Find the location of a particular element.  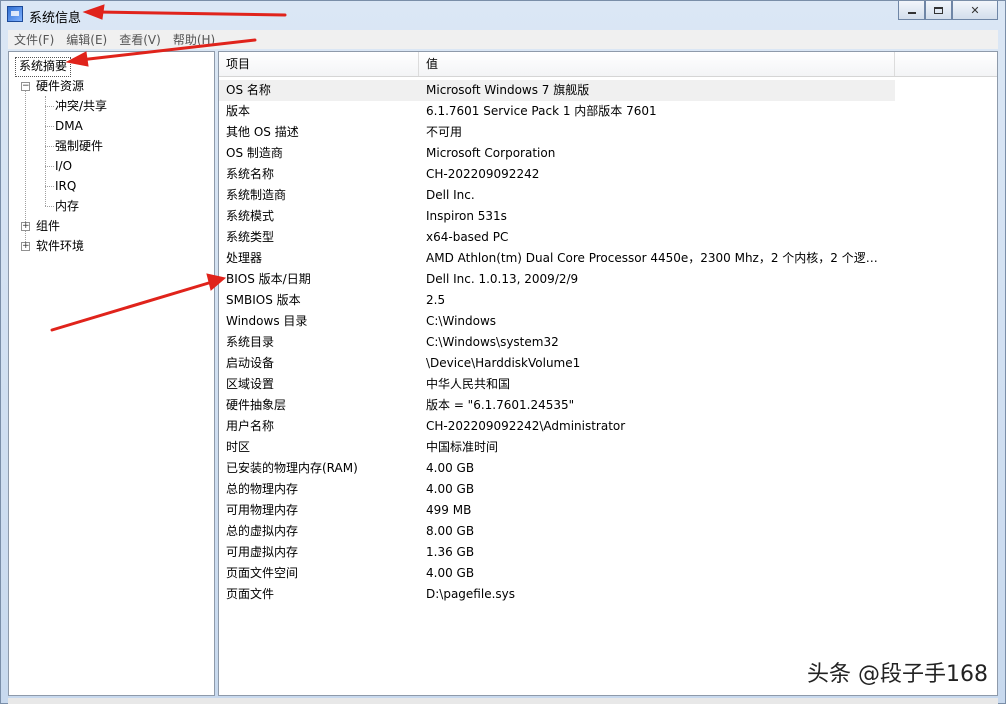

column-header-value: 值 is located at coordinates (657, 64).